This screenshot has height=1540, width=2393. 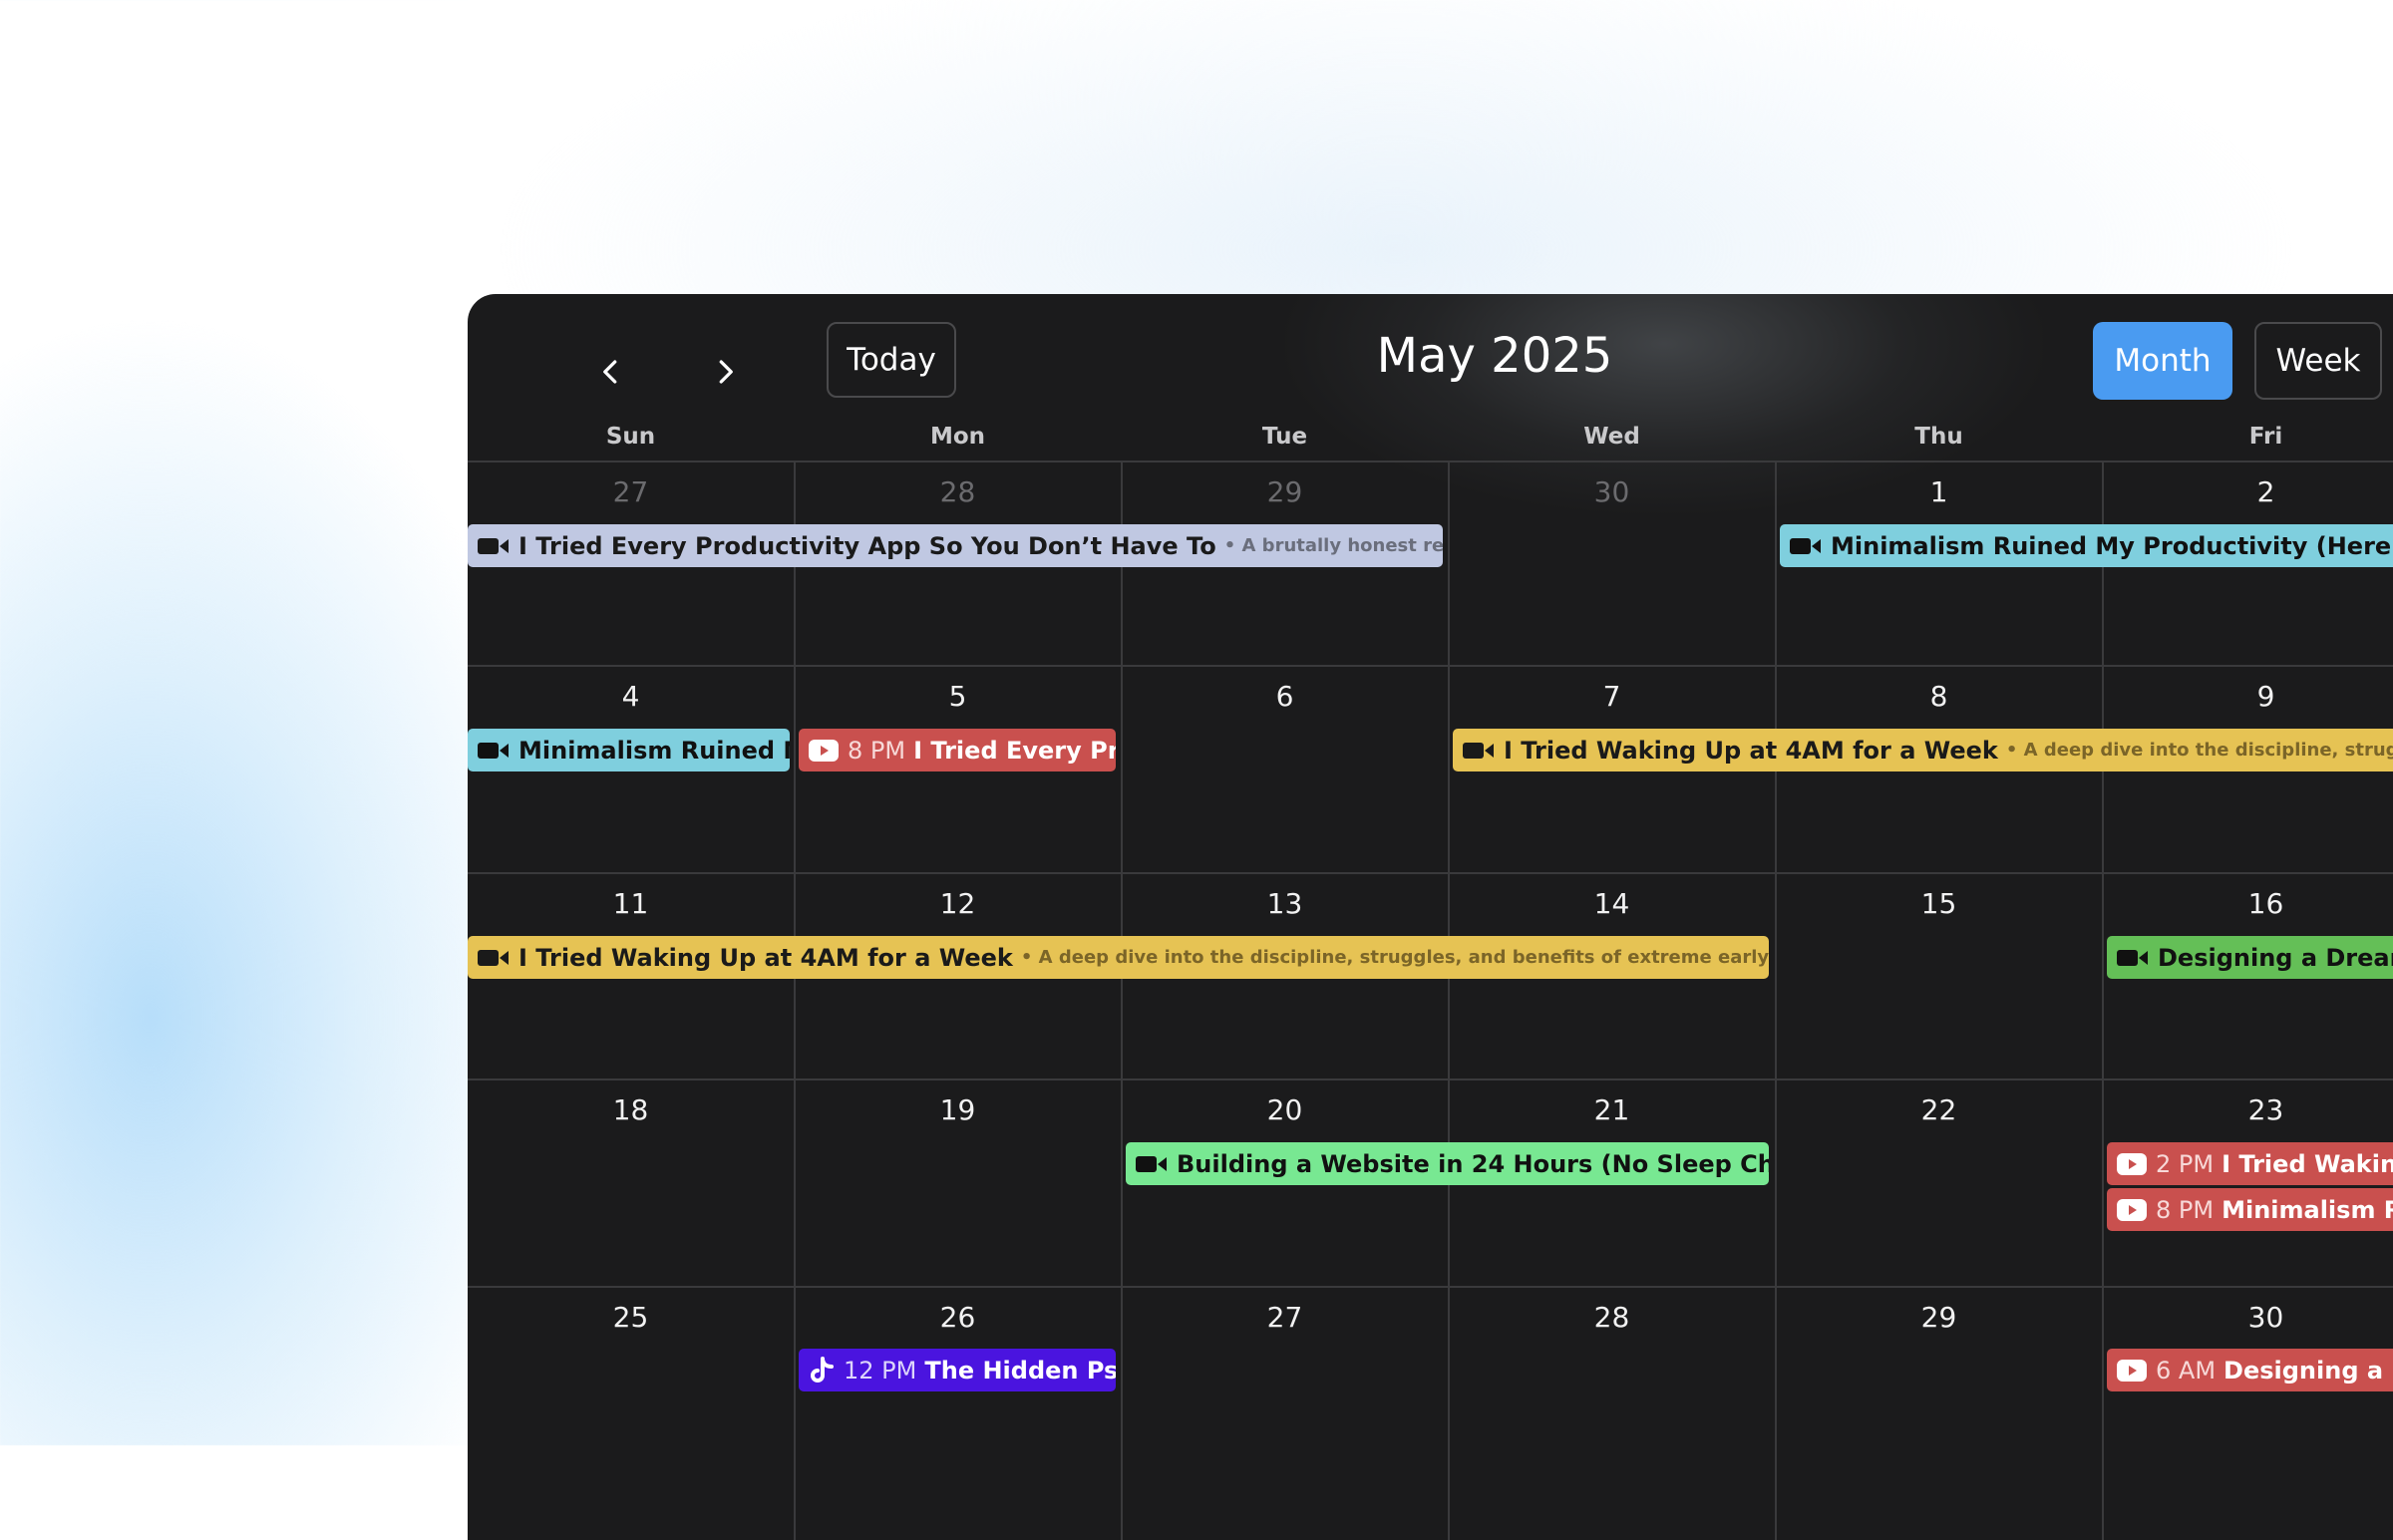 What do you see at coordinates (1939, 491) in the screenshot?
I see `day-number: 1` at bounding box center [1939, 491].